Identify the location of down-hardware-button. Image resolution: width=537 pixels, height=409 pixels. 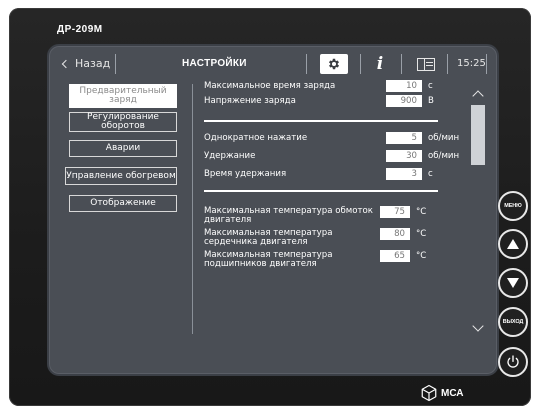
(513, 283).